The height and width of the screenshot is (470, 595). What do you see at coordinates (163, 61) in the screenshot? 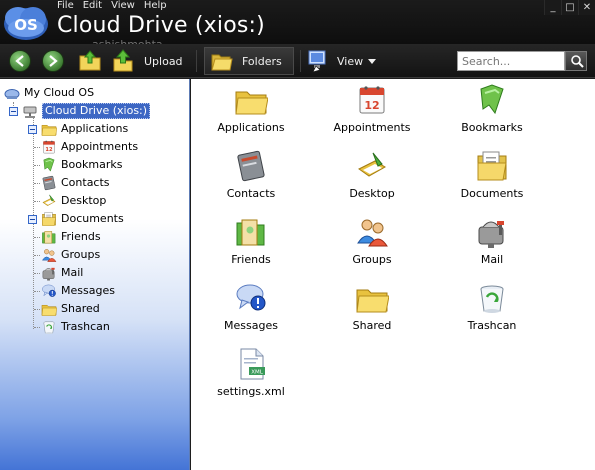
I see `upload-button: Upload` at bounding box center [163, 61].